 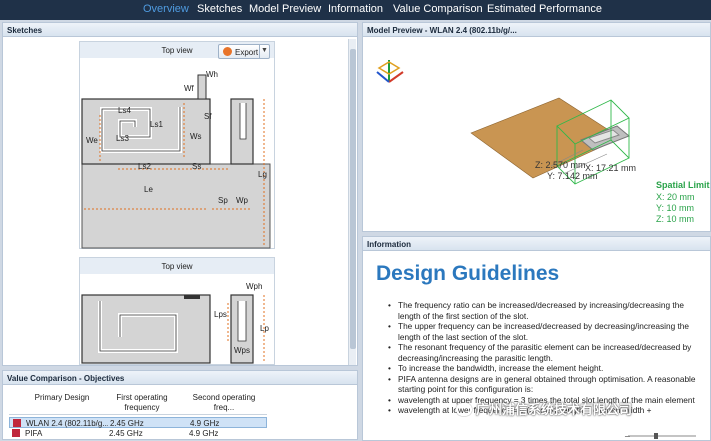 What do you see at coordinates (353, 199) in the screenshot?
I see `sketches-scroll-thumb` at bounding box center [353, 199].